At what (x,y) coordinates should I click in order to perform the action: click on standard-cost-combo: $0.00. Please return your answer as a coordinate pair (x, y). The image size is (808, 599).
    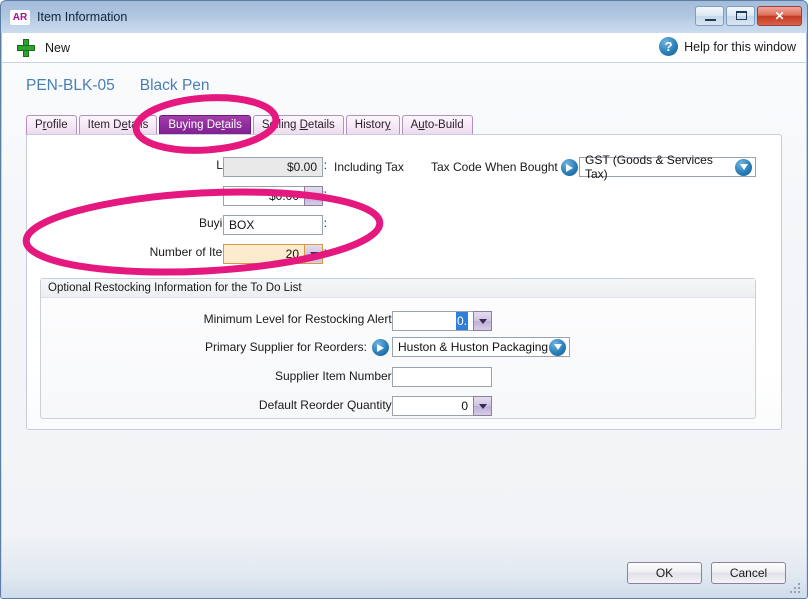
    Looking at the image, I should click on (273, 196).